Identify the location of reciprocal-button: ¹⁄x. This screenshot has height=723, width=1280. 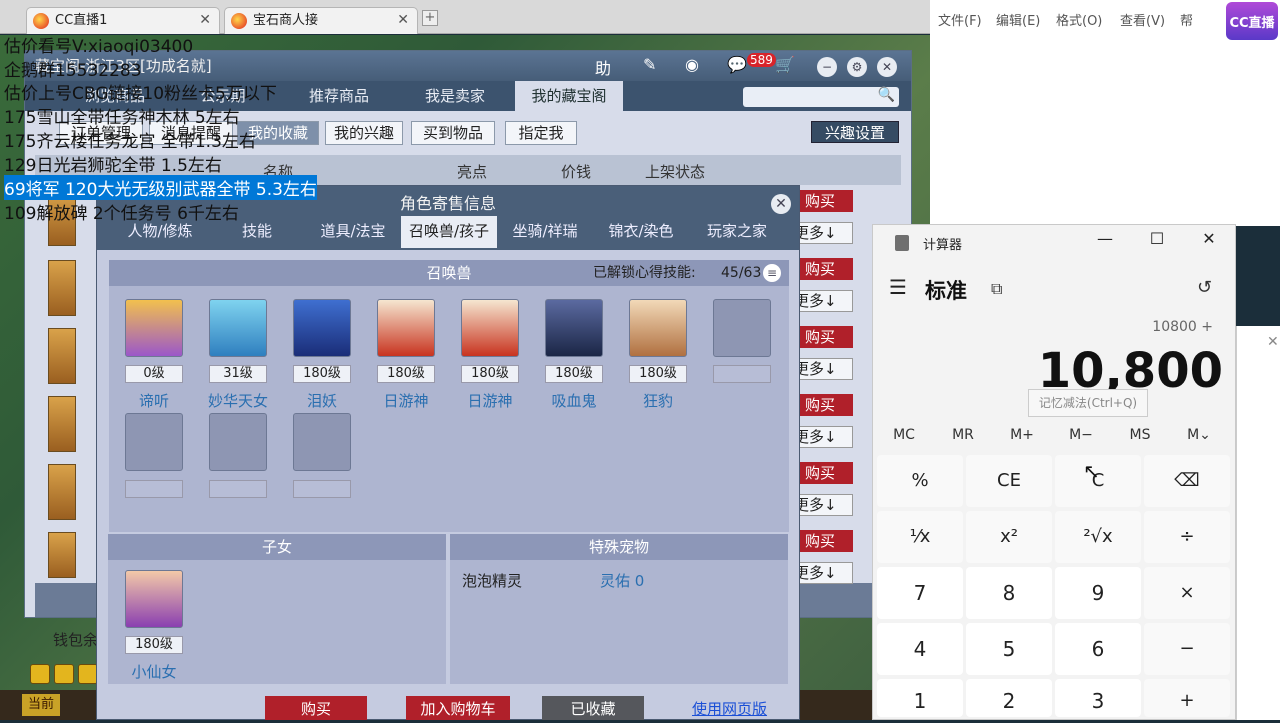
(920, 537).